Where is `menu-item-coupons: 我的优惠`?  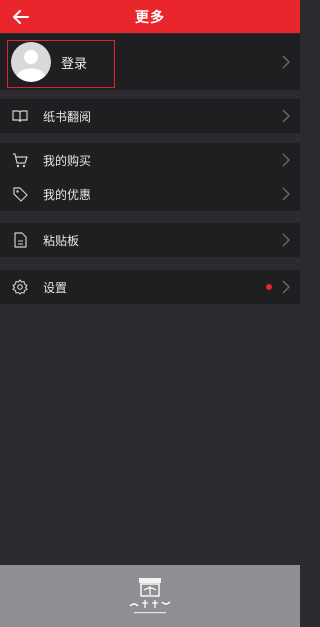 menu-item-coupons: 我的优惠 is located at coordinates (150, 194).